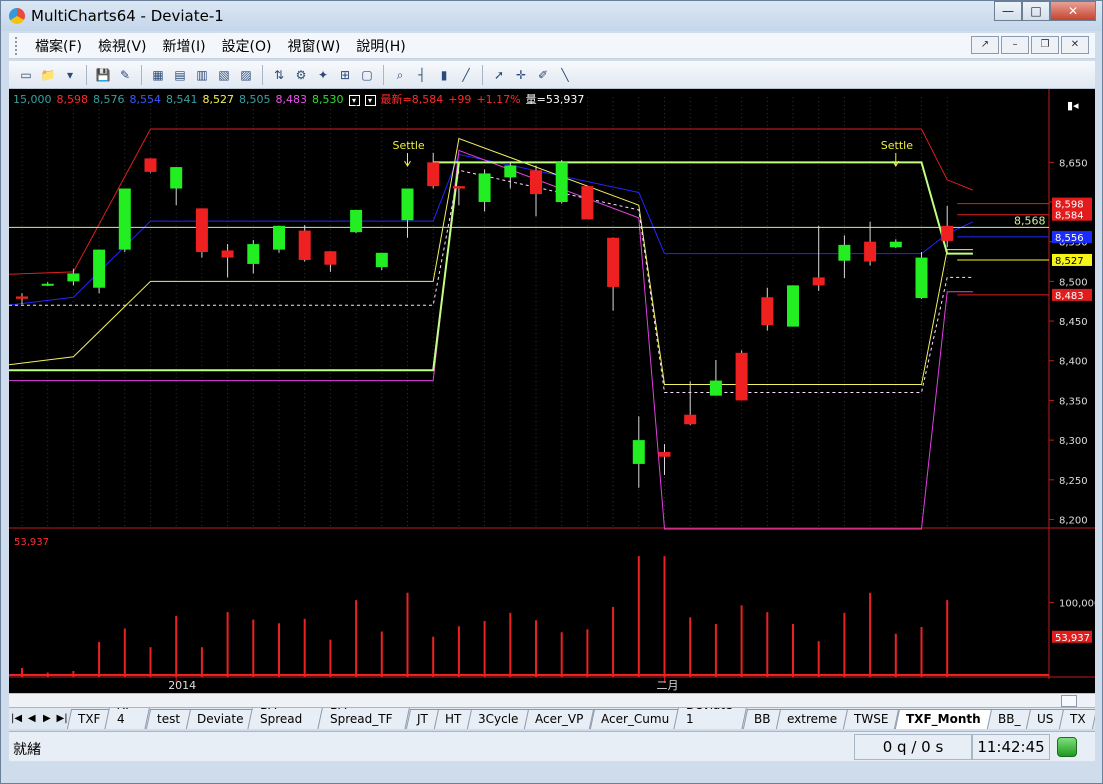  What do you see at coordinates (552, 700) in the screenshot?
I see `horizontal-scrollbar` at bounding box center [552, 700].